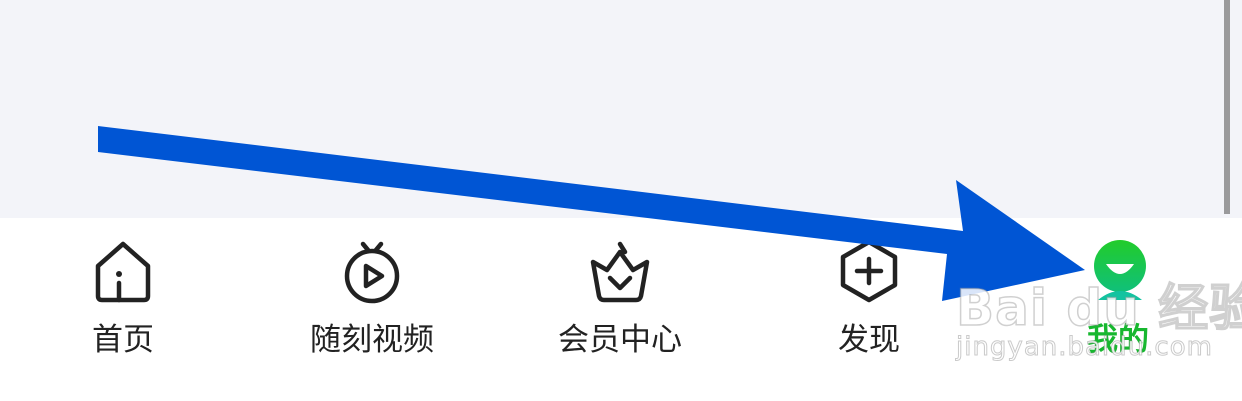  I want to click on tab-discover: 发现, so click(869, 309).